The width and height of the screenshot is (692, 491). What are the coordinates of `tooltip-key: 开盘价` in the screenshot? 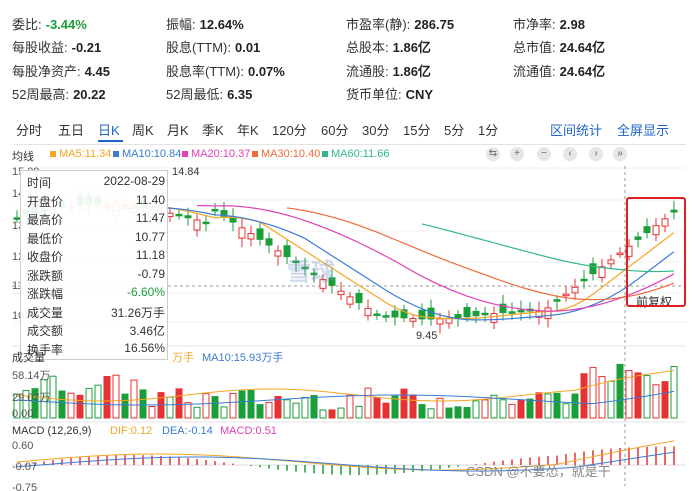 It's located at (45, 201).